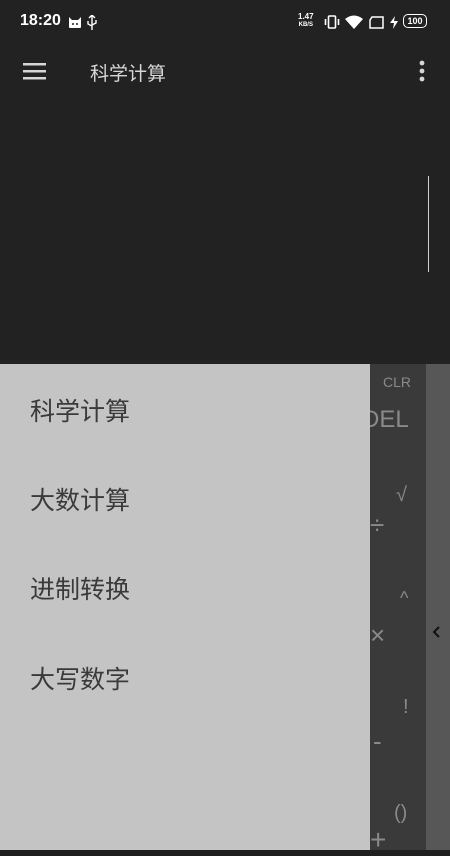 The image size is (450, 856). What do you see at coordinates (422, 72) in the screenshot?
I see `more-vert-icon` at bounding box center [422, 72].